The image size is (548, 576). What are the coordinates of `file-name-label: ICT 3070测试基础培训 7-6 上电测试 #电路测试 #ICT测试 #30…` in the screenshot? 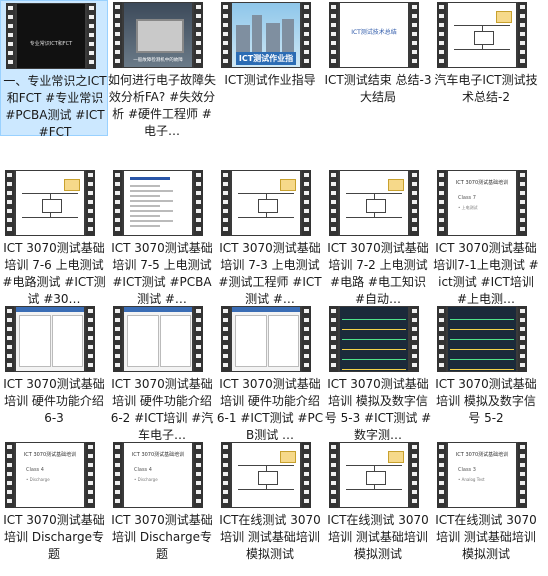 It's located at (54, 272).